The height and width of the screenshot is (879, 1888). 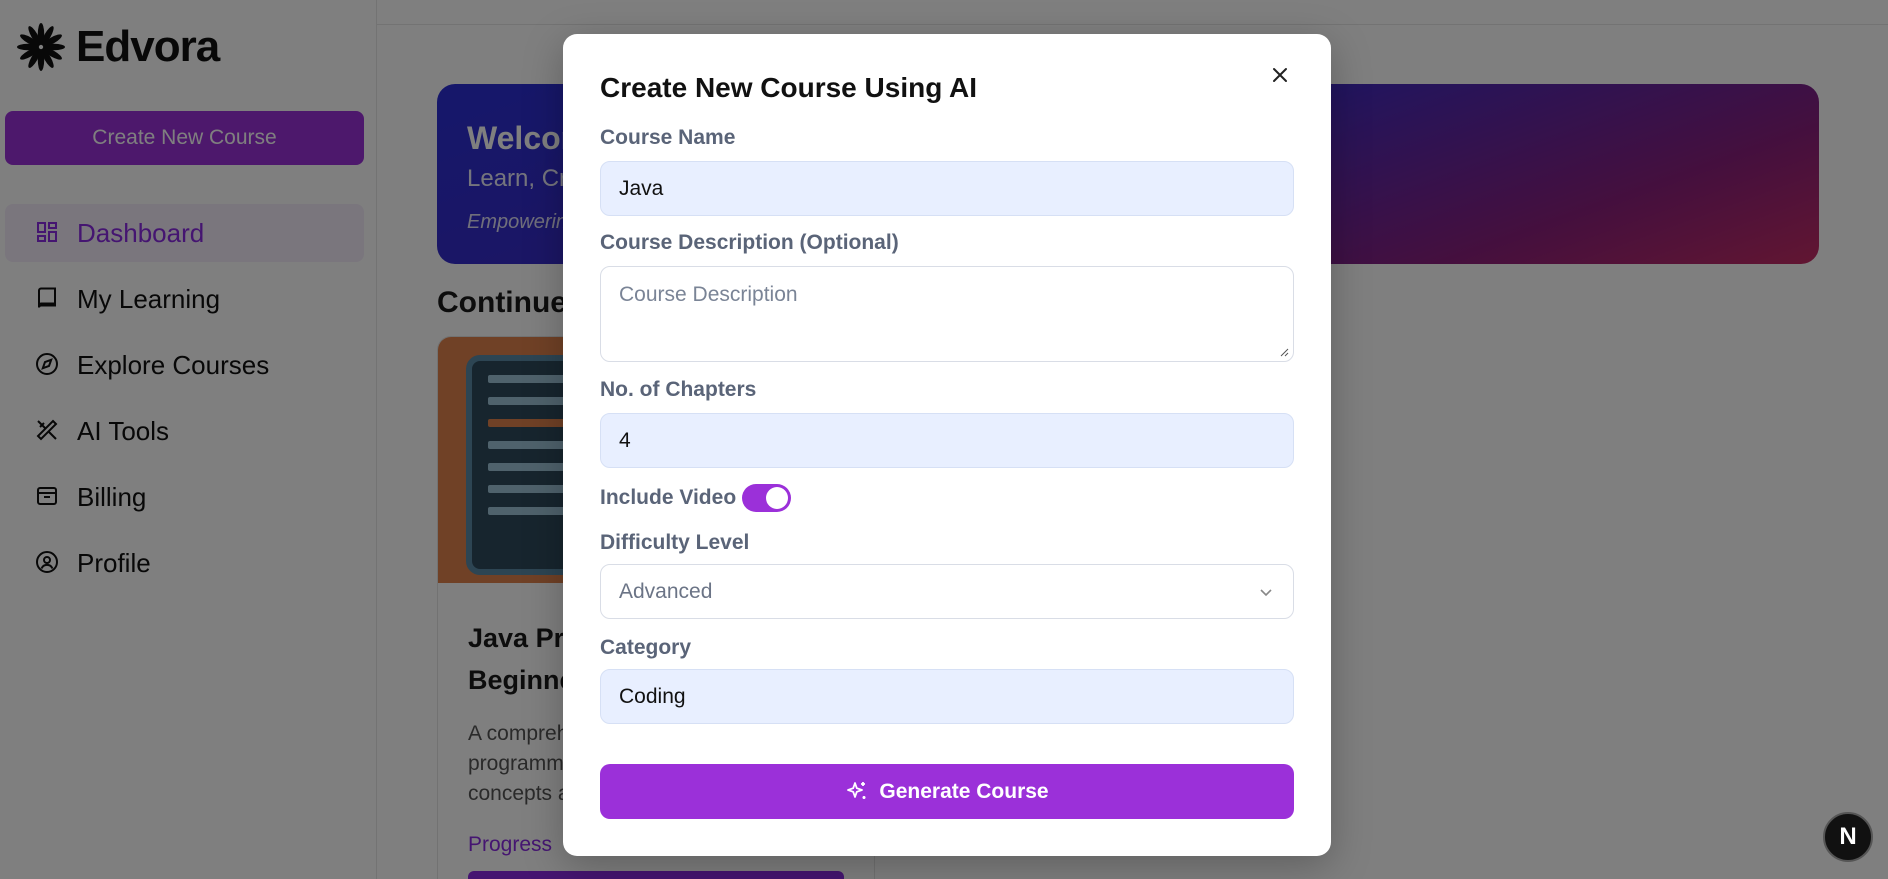 I want to click on course-description-label: Course Description (Optional), so click(x=749, y=242).